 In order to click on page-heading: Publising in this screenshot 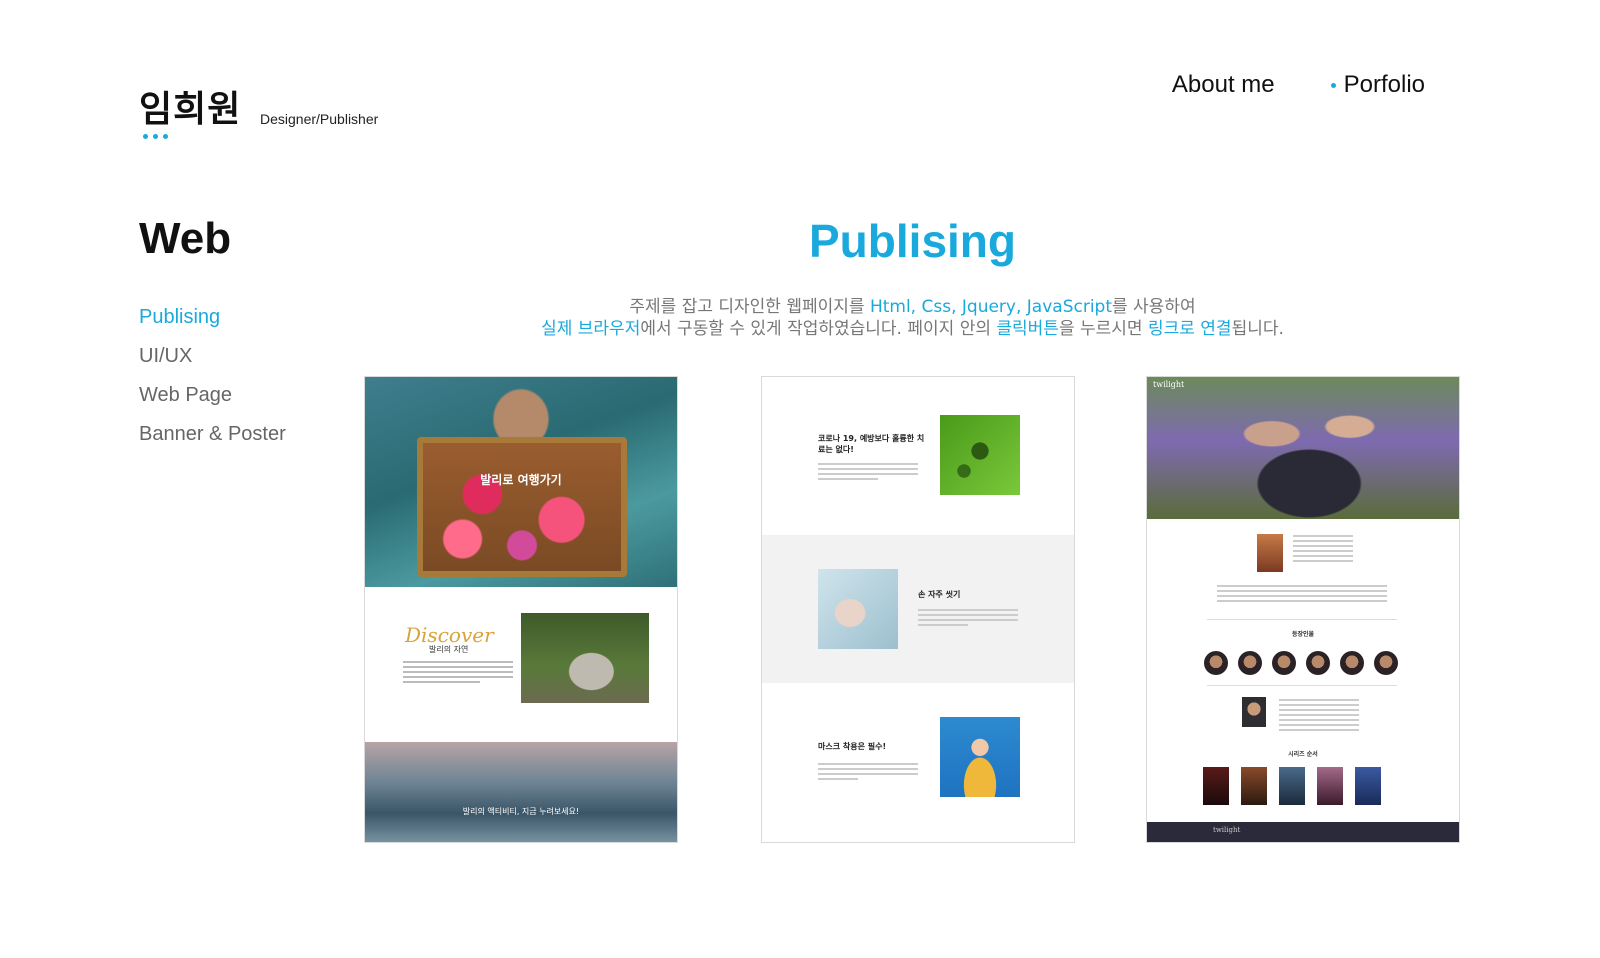, I will do `click(912, 241)`.